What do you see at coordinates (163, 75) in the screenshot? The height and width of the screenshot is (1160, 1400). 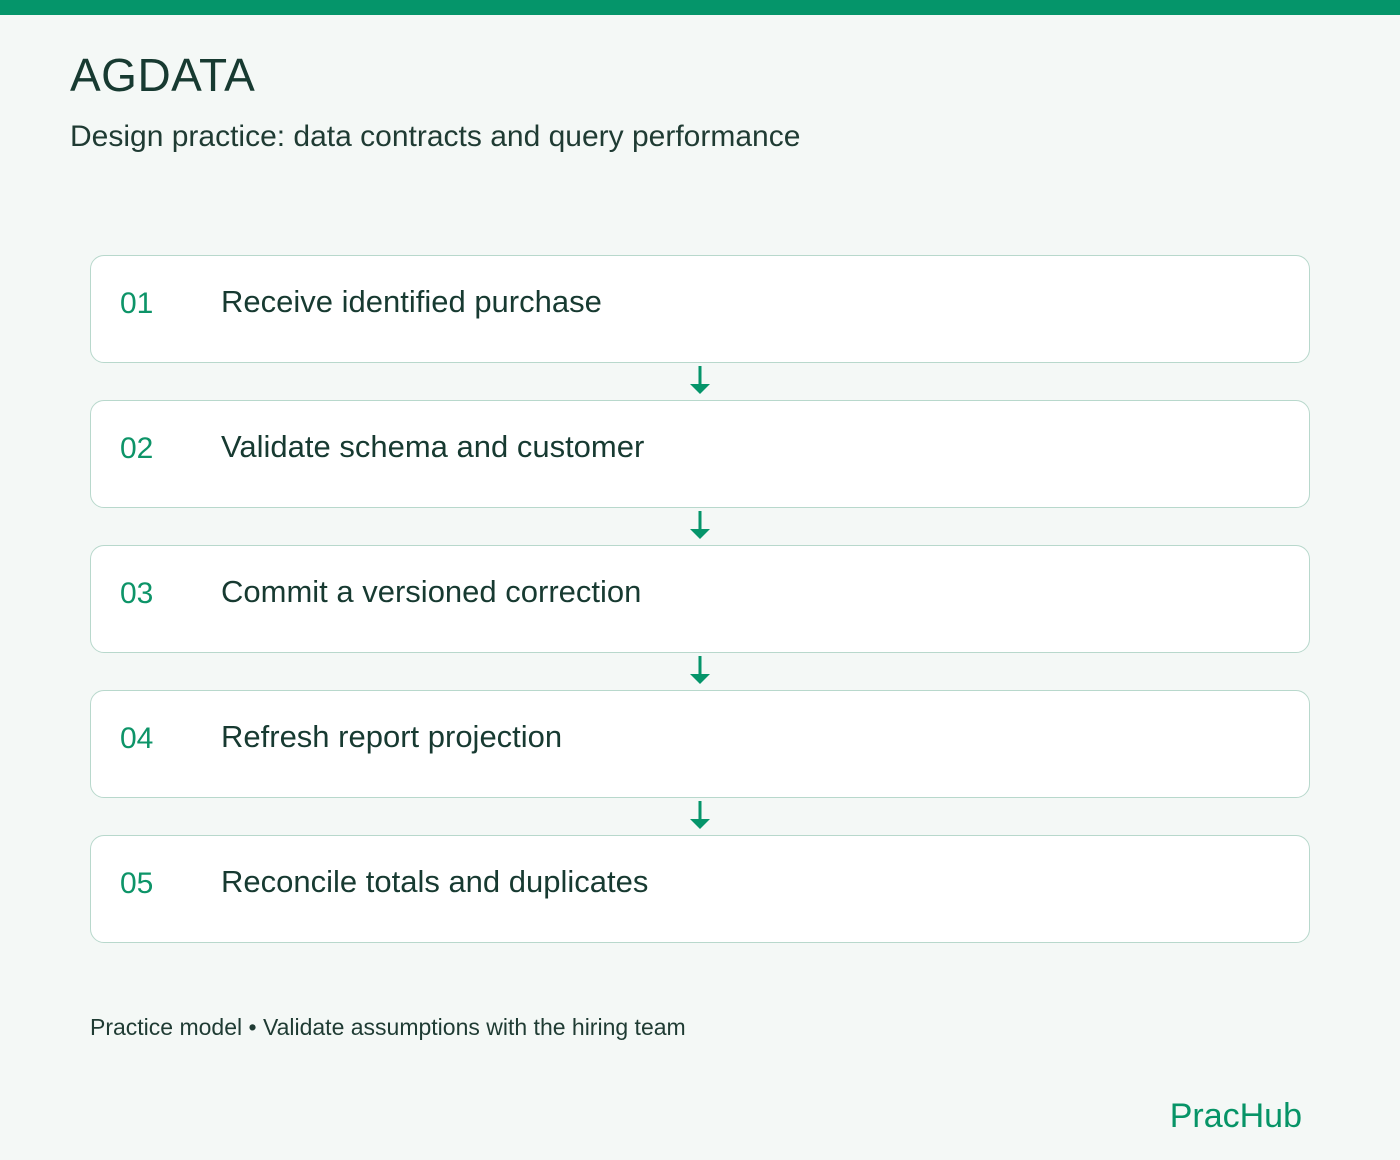 I see `page-title: AGDATA` at bounding box center [163, 75].